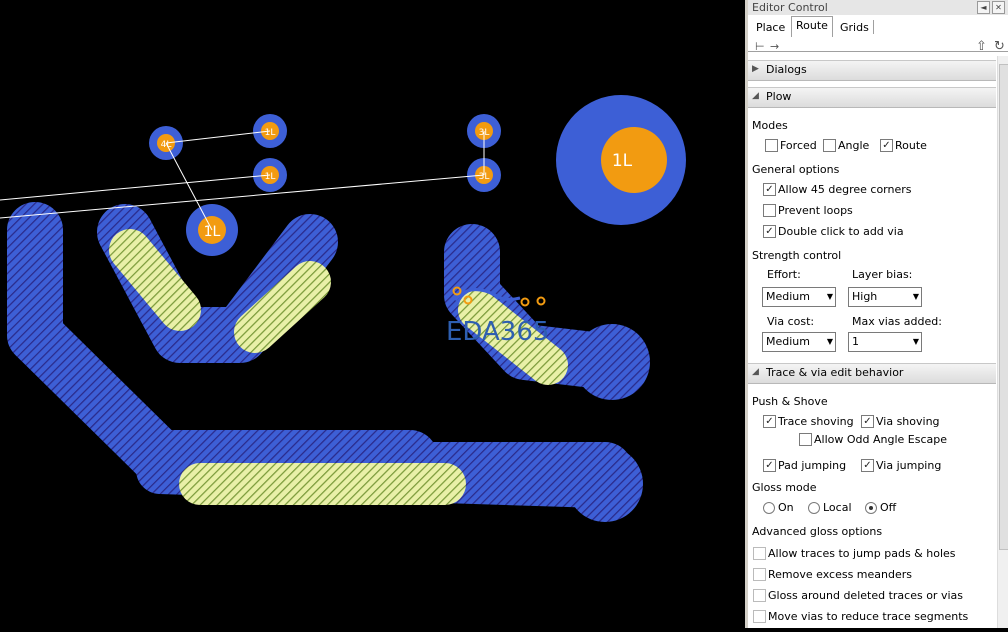 Image resolution: width=1008 pixels, height=632 pixels. What do you see at coordinates (805, 439) in the screenshot?
I see `odd-angle-checkbox` at bounding box center [805, 439].